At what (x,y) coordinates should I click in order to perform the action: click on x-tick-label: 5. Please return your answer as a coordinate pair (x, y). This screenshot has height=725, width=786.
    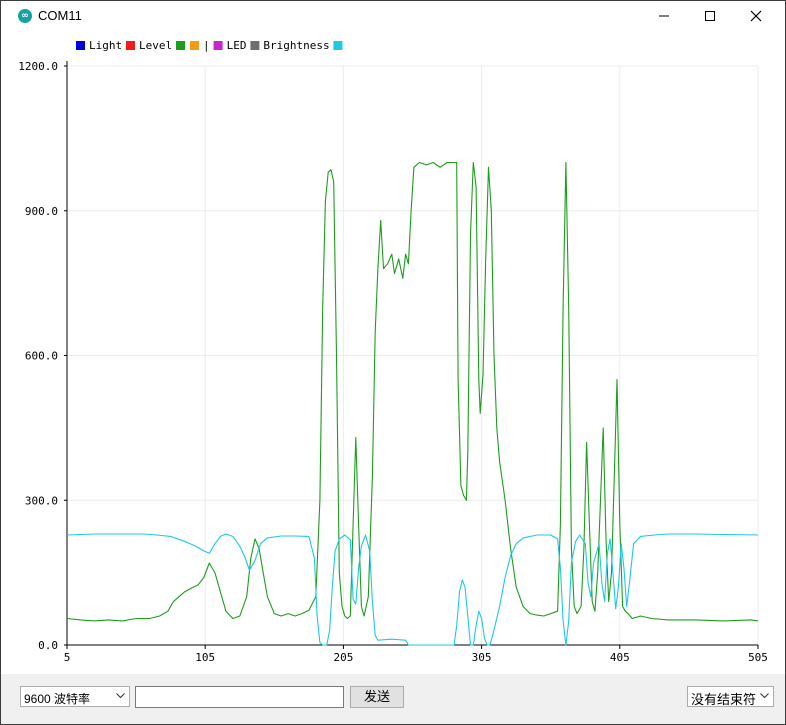
    Looking at the image, I should click on (67, 657).